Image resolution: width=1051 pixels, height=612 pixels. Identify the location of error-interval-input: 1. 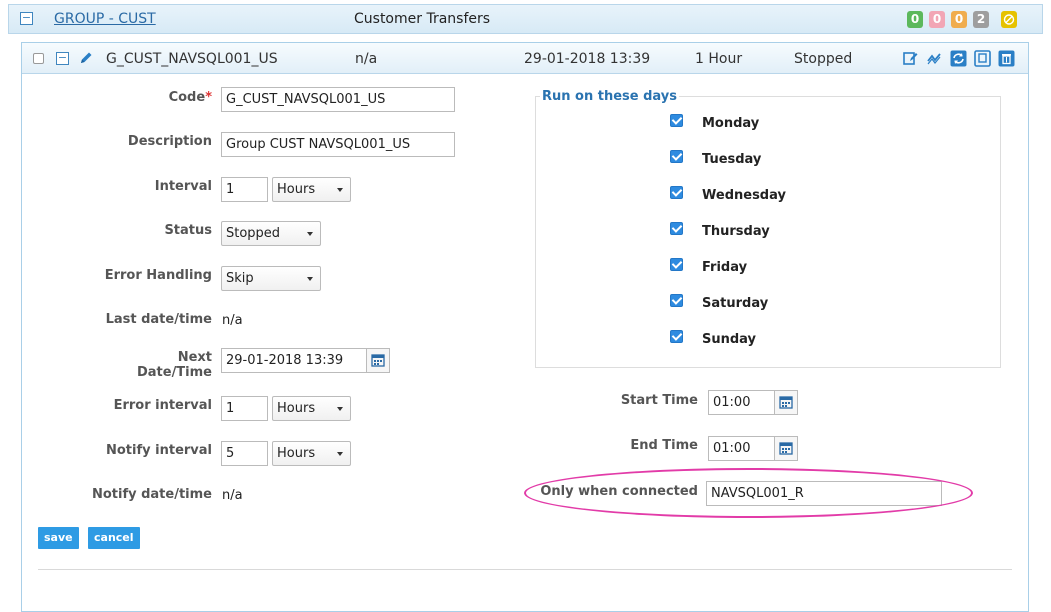
(244, 408).